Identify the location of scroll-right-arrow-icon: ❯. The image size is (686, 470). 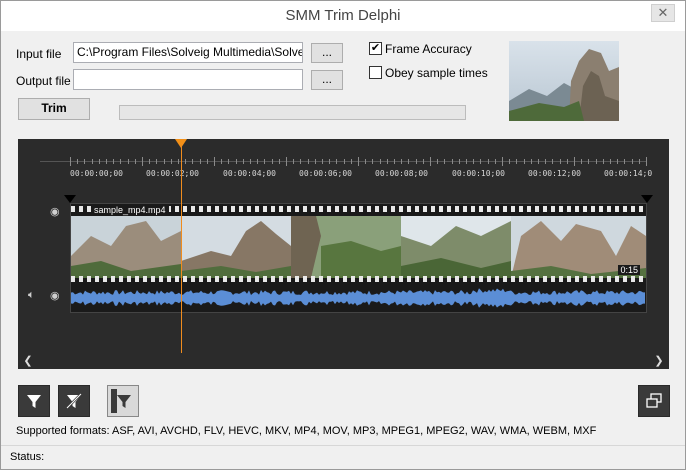
(659, 361).